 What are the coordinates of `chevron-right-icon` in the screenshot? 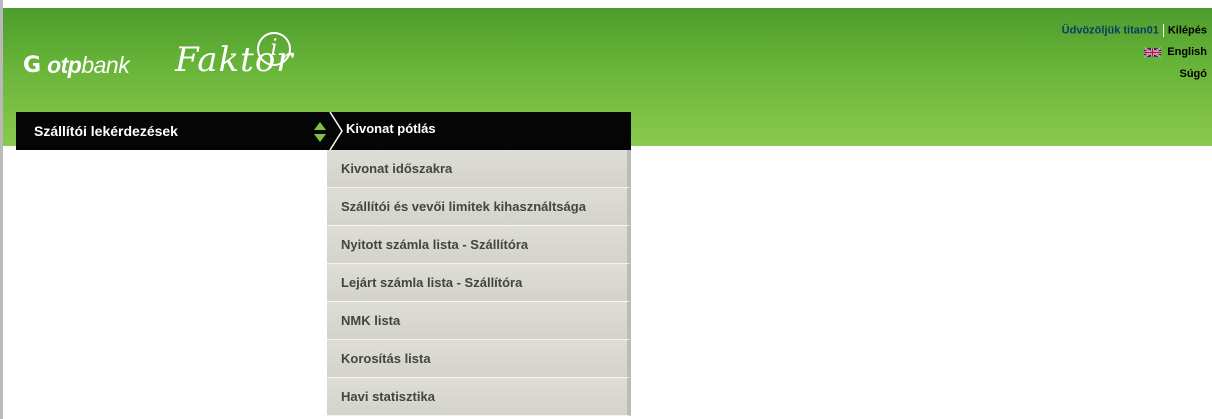 It's located at (336, 131).